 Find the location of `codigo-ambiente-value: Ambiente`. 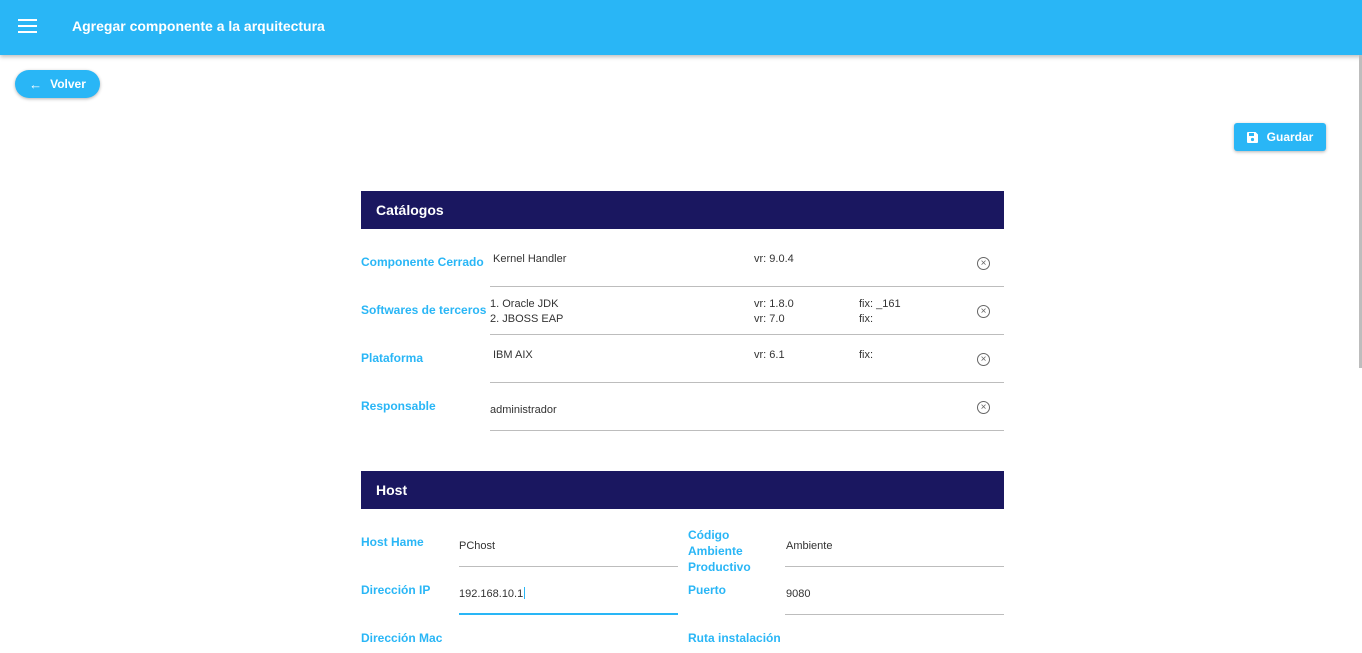

codigo-ambiente-value: Ambiente is located at coordinates (809, 546).